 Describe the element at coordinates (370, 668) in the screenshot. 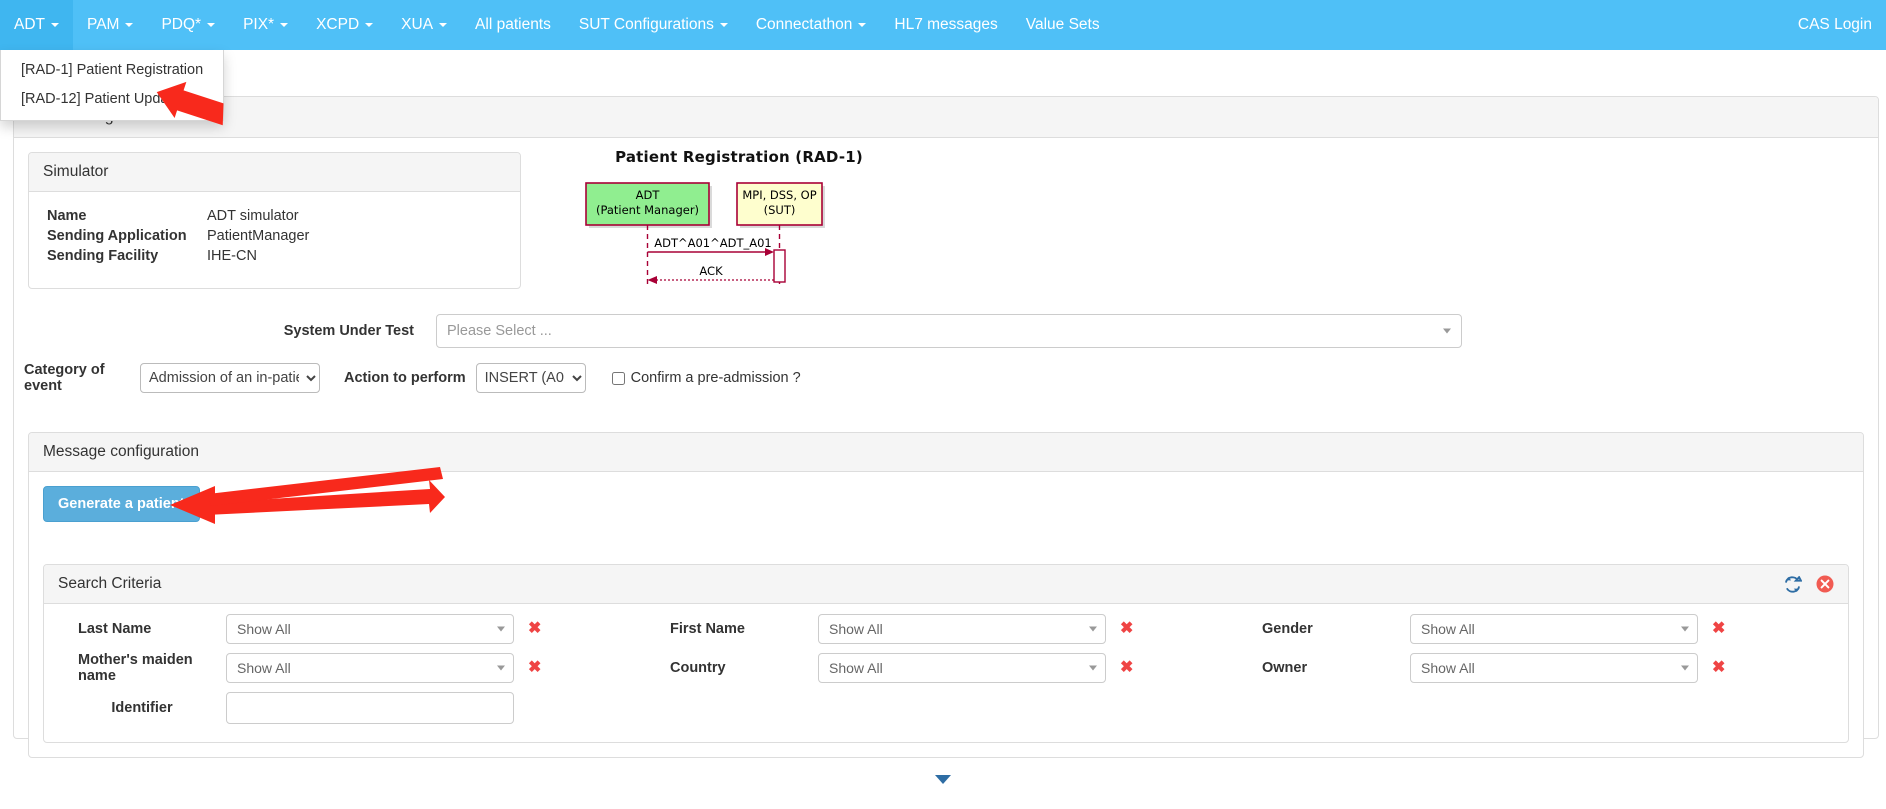

I see `mothers-maiden-name-select: Show All` at that location.